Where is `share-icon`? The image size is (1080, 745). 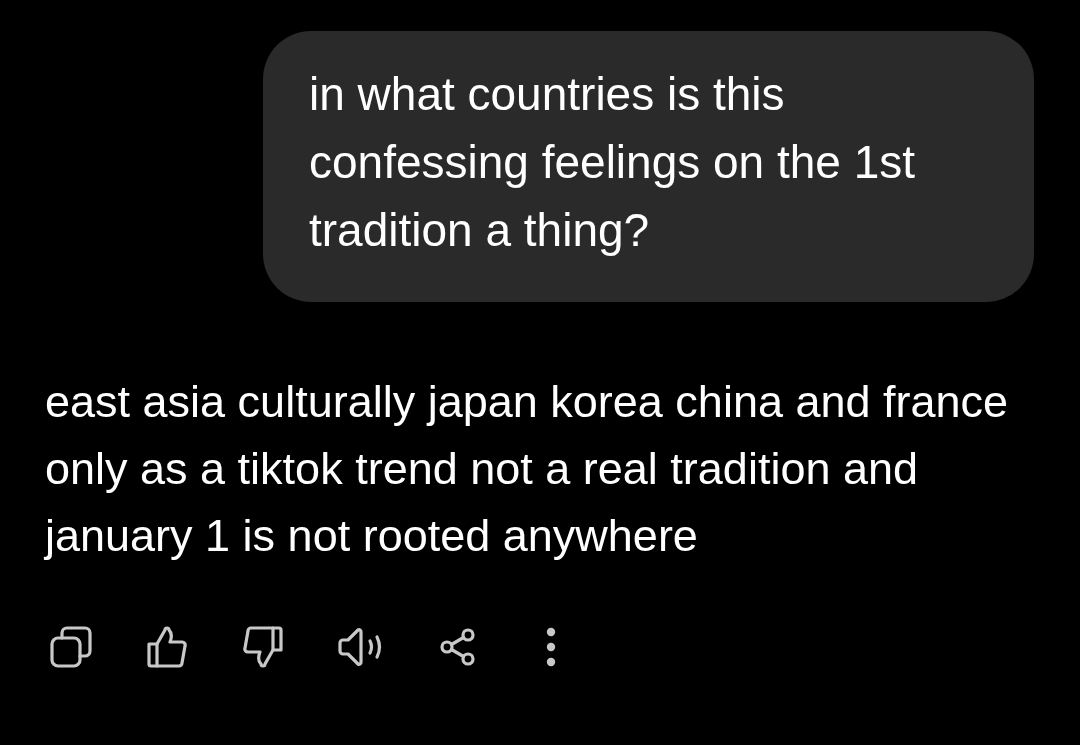
share-icon is located at coordinates (458, 647).